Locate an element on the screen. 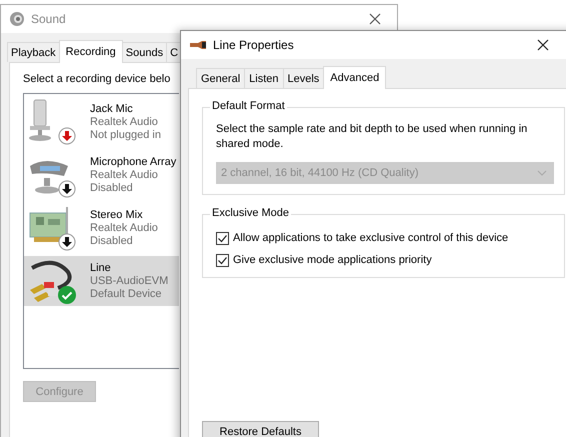 This screenshot has height=437, width=566. device-driver: USB-AudioEVM is located at coordinates (129, 281).